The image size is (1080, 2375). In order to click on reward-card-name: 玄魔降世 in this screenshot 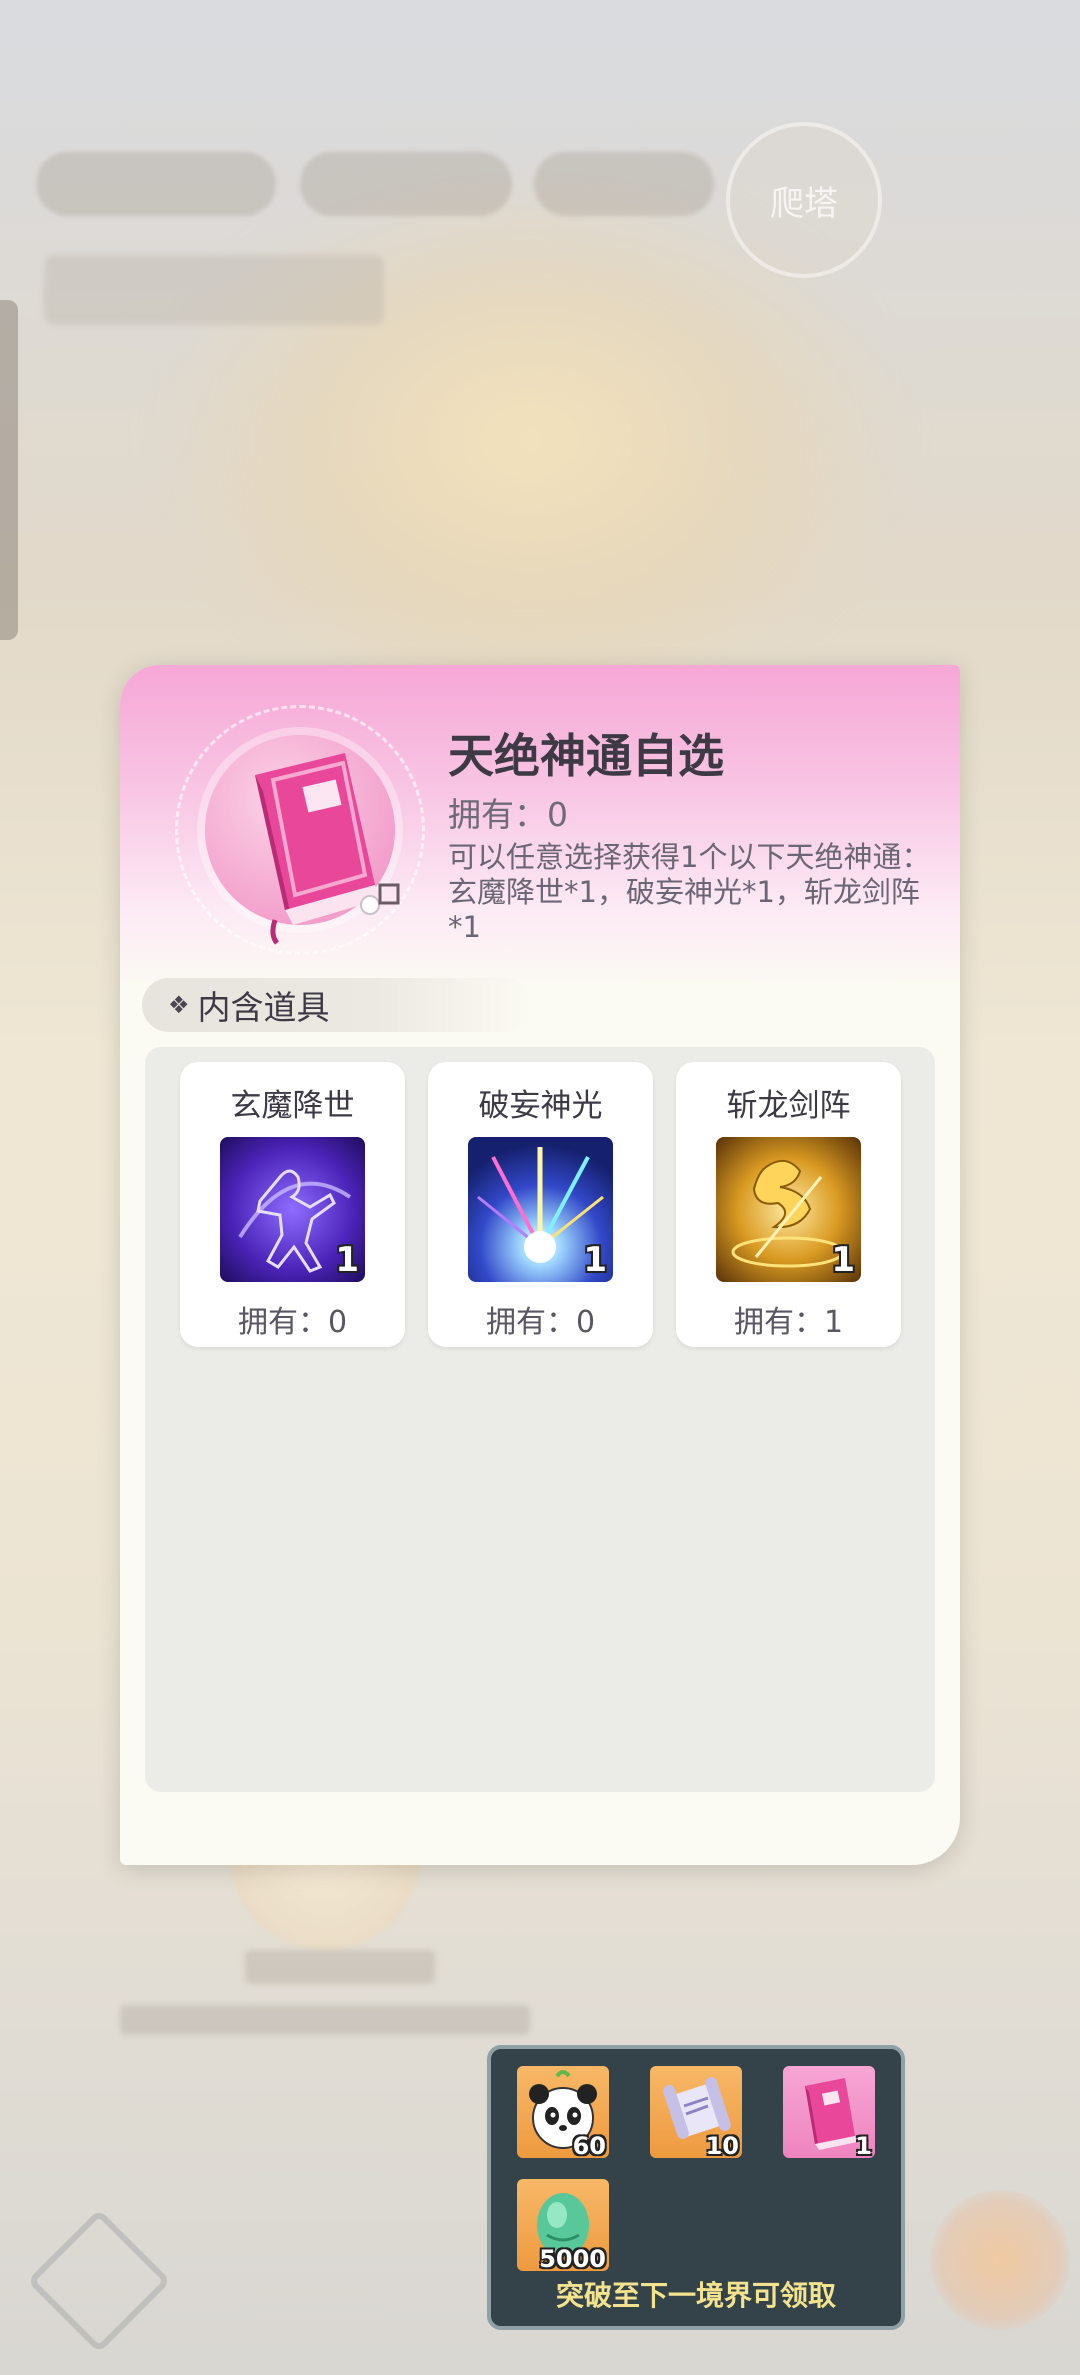, I will do `click(292, 1106)`.